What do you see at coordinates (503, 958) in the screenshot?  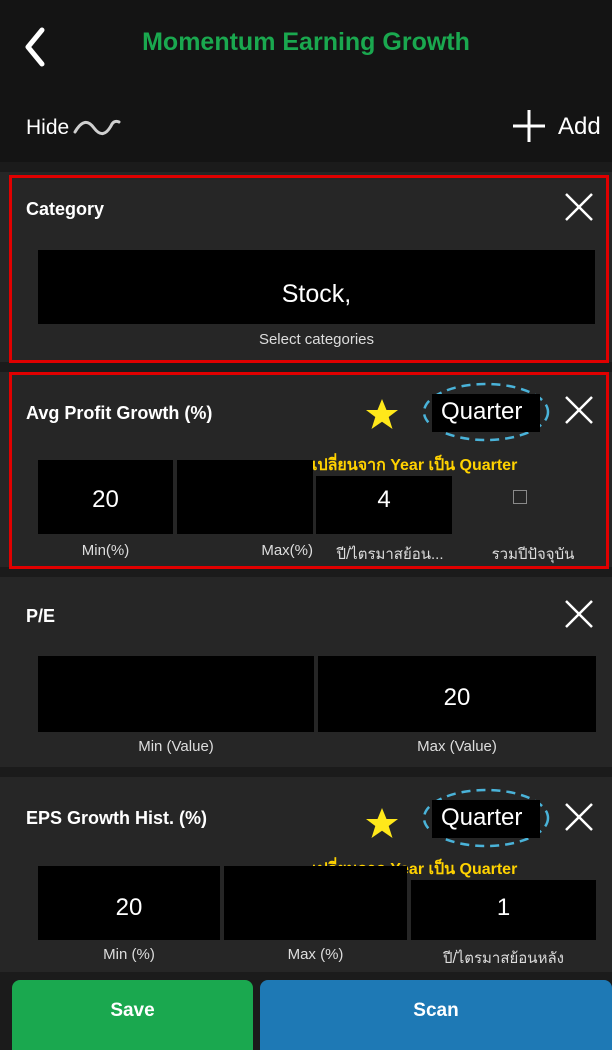 I see `eps-growth-years-caption: ปี/ไตรมาสย้อนหลัง` at bounding box center [503, 958].